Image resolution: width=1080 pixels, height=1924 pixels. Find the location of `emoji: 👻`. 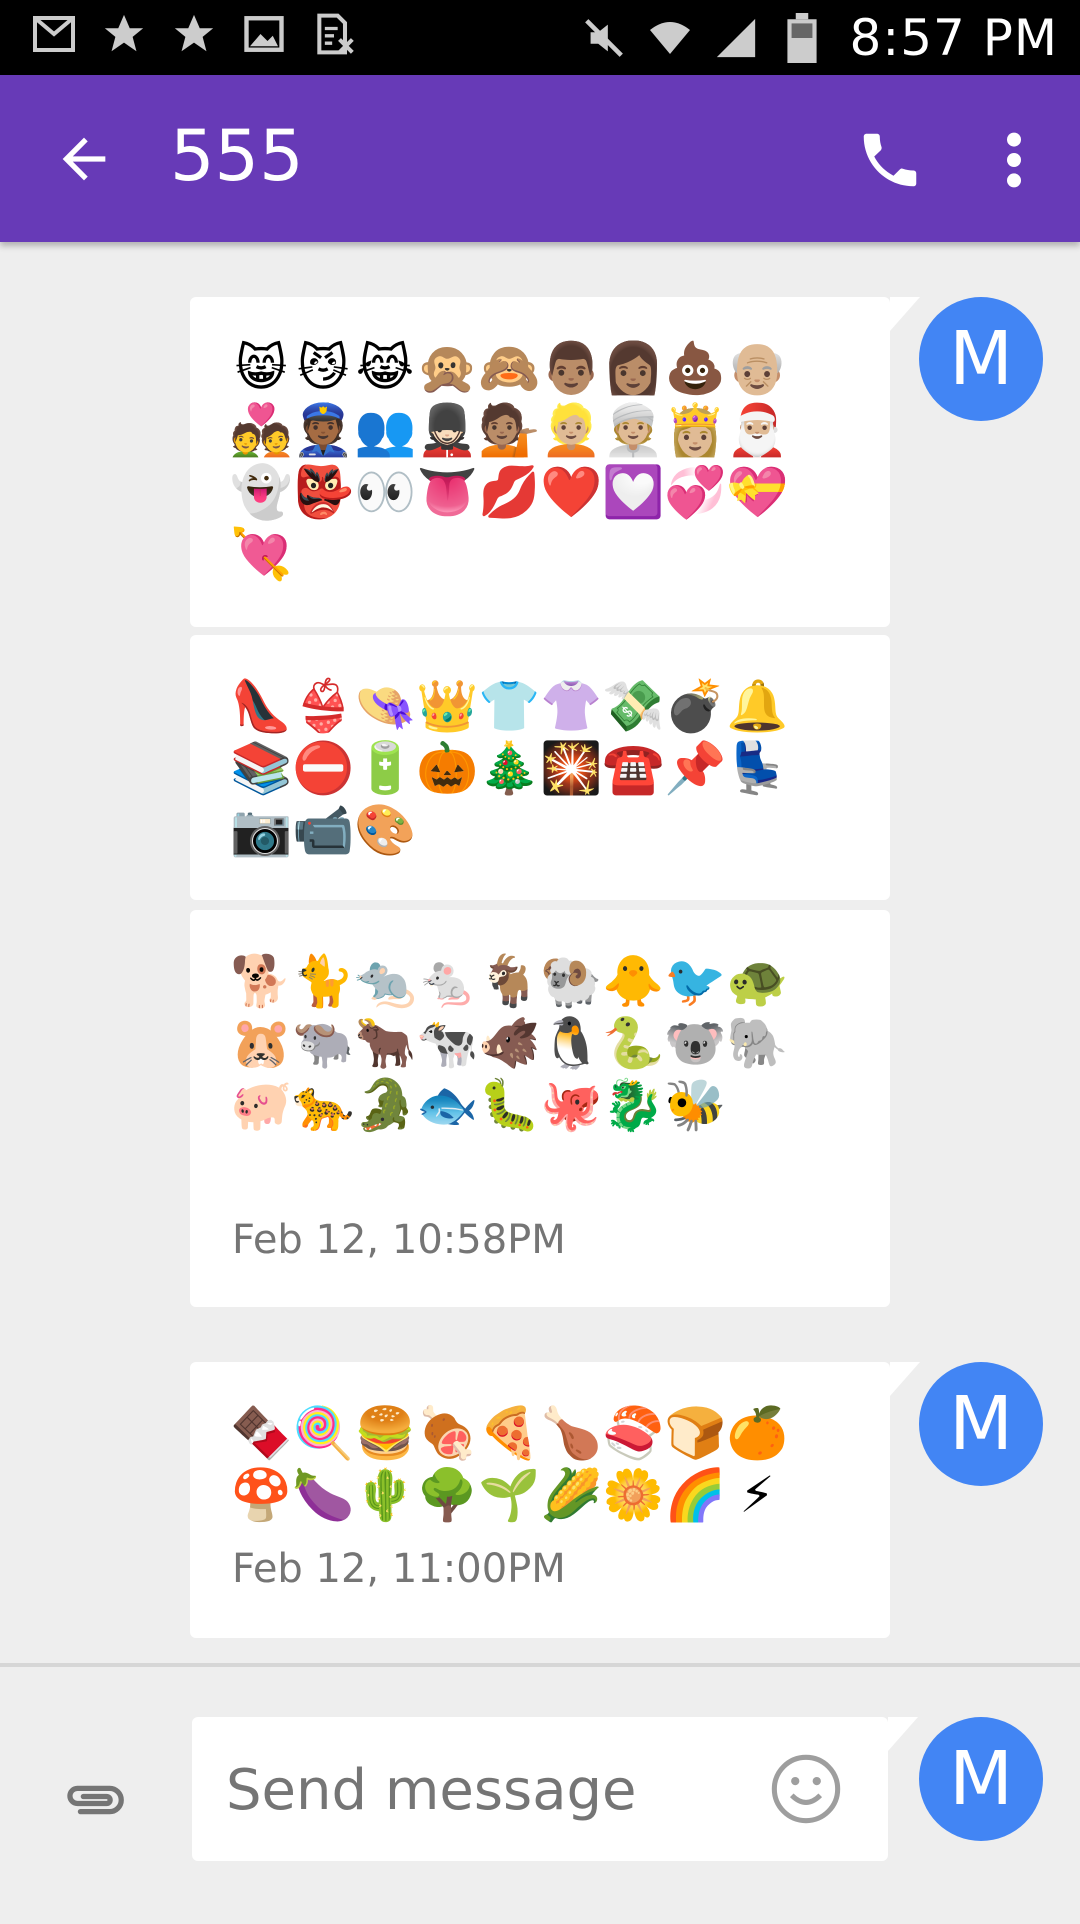

emoji: 👻 is located at coordinates (261, 492).